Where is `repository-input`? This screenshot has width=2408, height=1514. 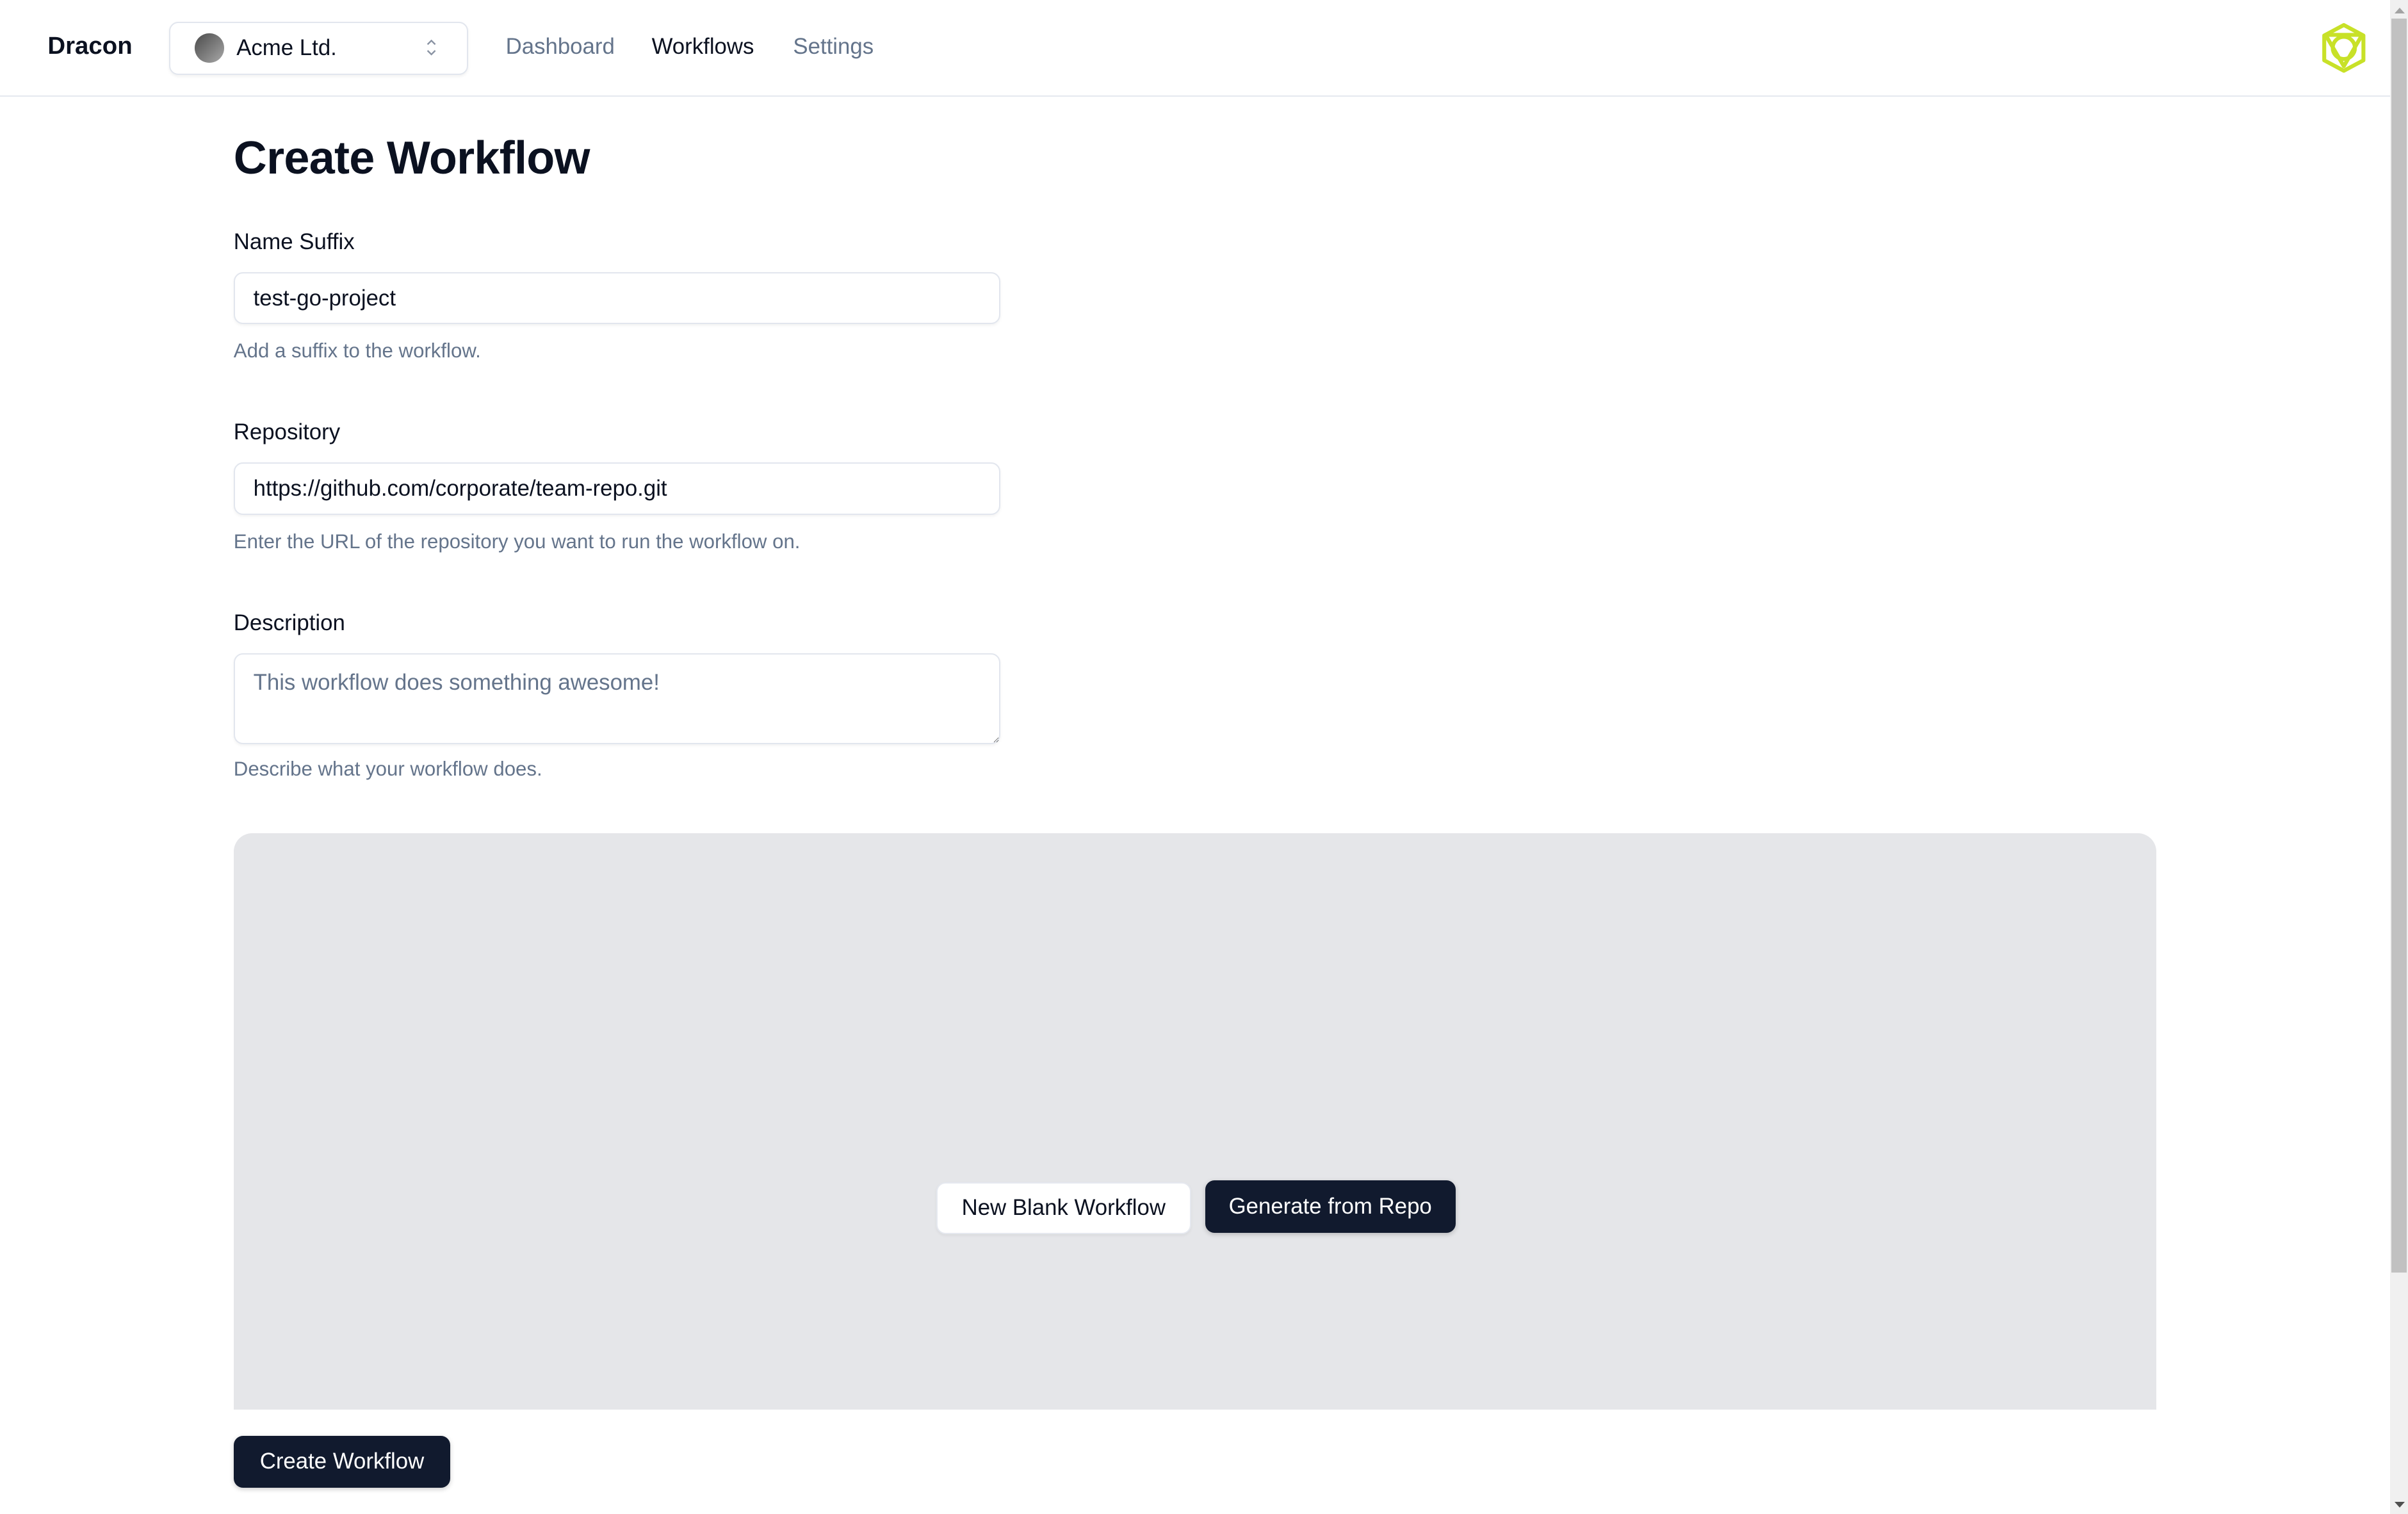
repository-input is located at coordinates (617, 488).